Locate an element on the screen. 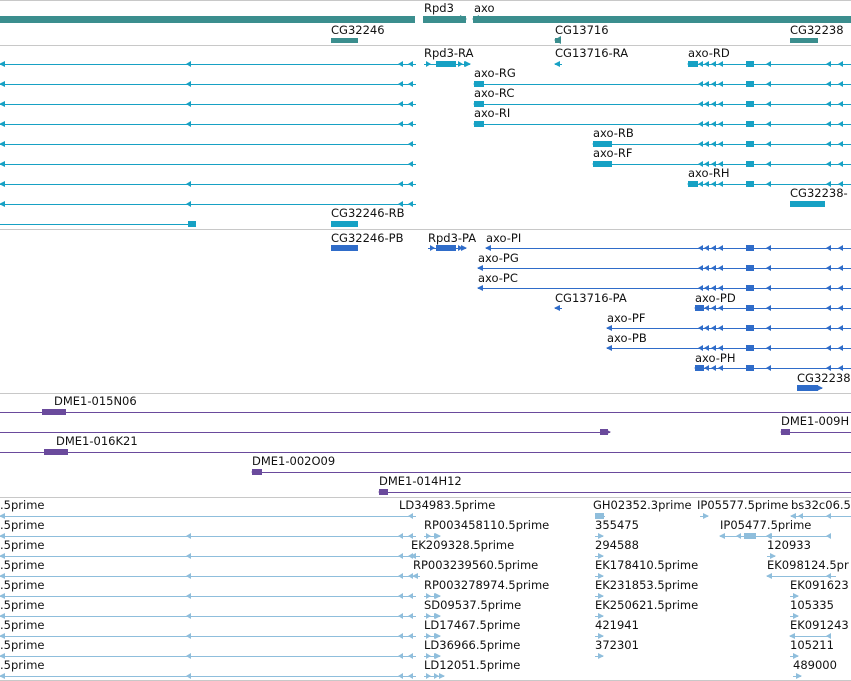  feature-label: bs32c06.5 is located at coordinates (821, 505).